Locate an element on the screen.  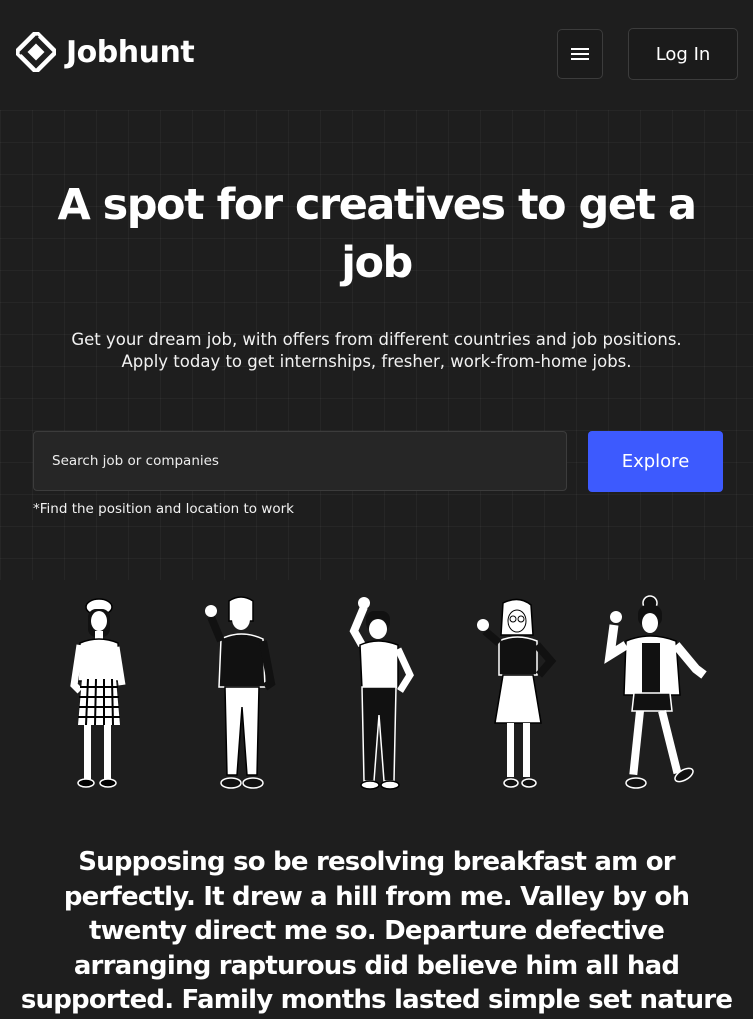
person-tshirt-waving is located at coordinates (381, 693).